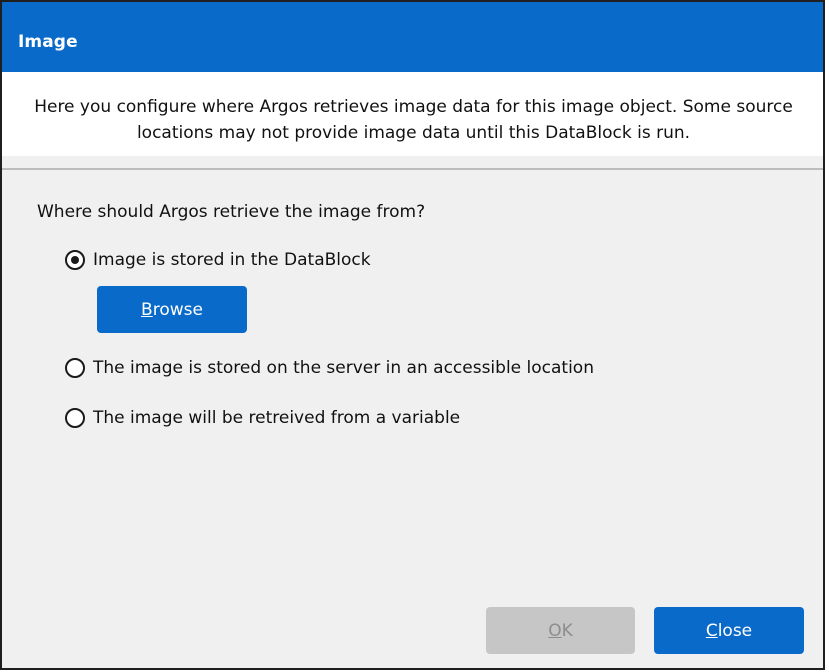  I want to click on option-datablock-label: Image is stored in the DataBlock, so click(232, 260).